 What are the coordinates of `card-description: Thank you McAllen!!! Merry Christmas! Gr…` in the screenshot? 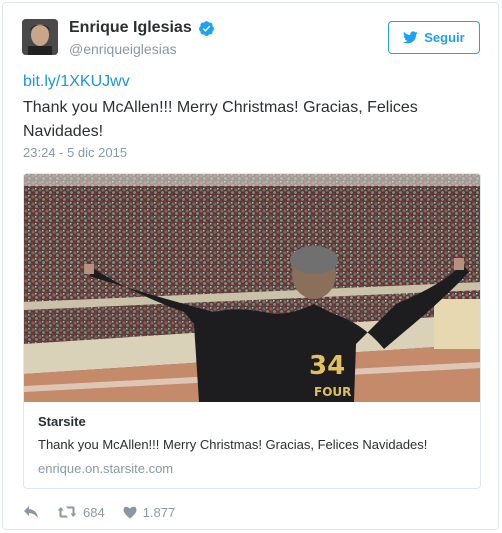 It's located at (233, 444).